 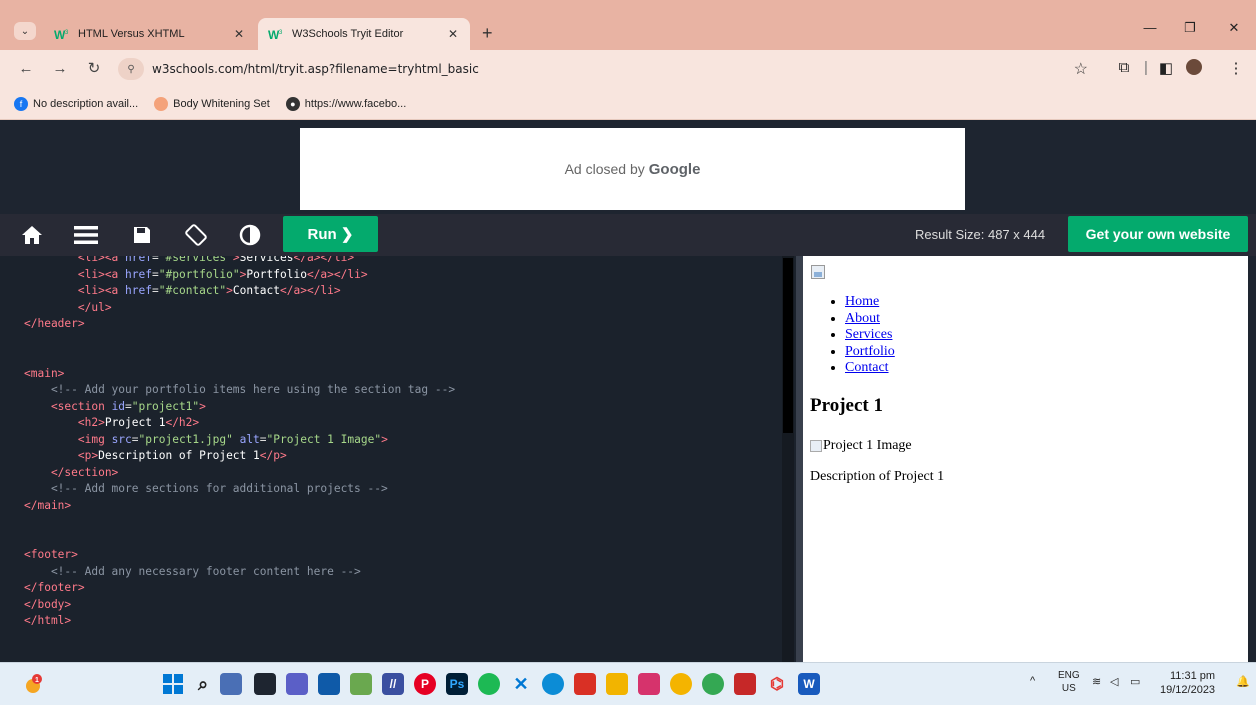 I want to click on lang-bottom: US, so click(x=1068, y=688).